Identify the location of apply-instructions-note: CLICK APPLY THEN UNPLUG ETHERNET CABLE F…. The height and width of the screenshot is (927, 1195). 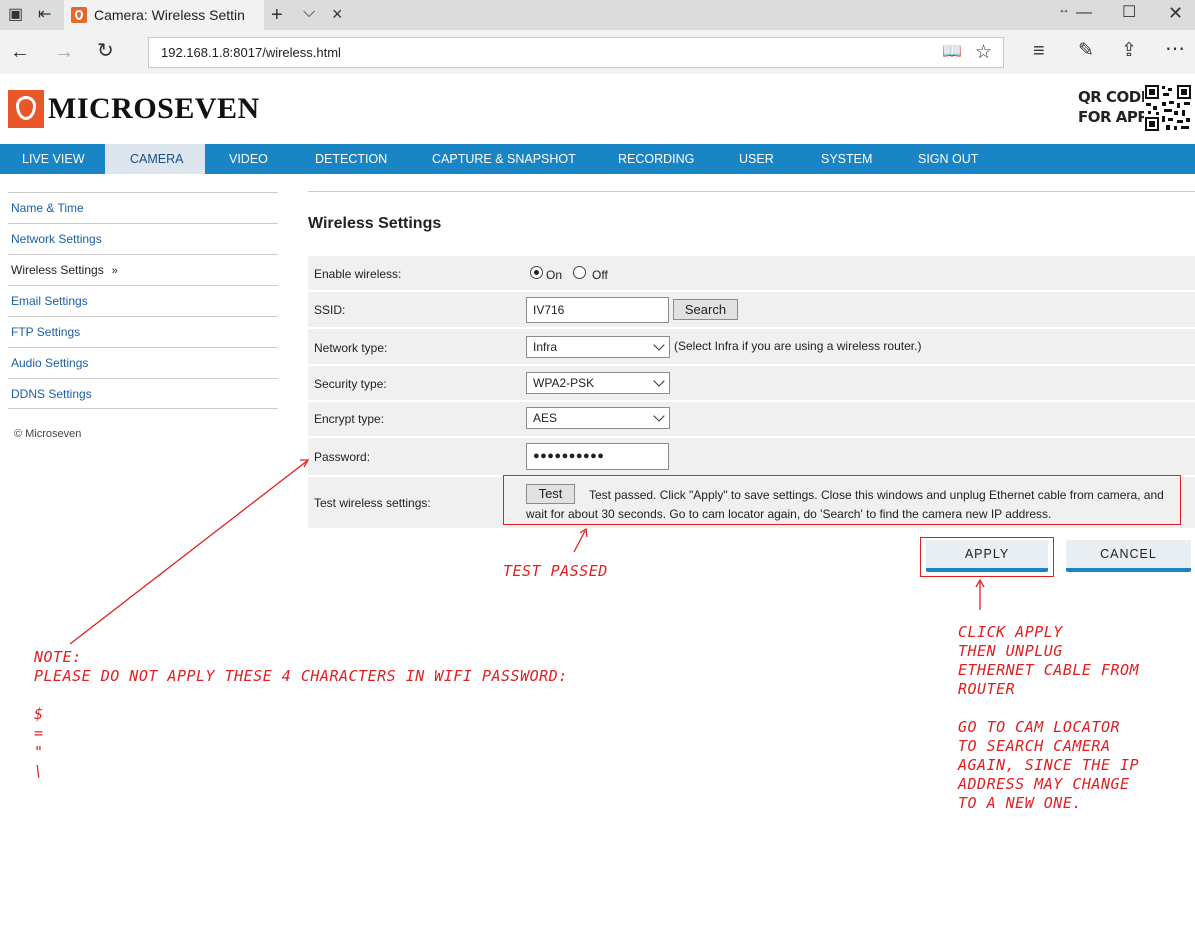
(1049, 717).